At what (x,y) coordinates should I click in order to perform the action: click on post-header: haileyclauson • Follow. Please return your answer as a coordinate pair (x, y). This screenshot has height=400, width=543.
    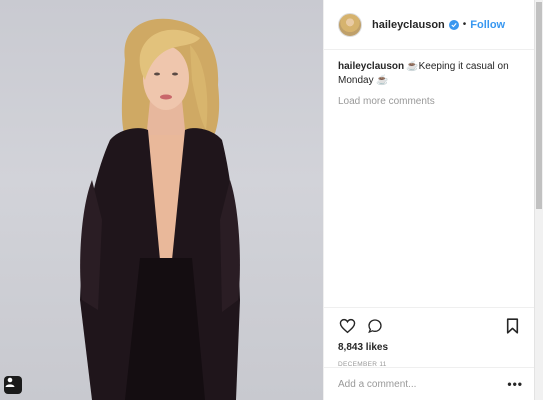
    Looking at the image, I should click on (429, 25).